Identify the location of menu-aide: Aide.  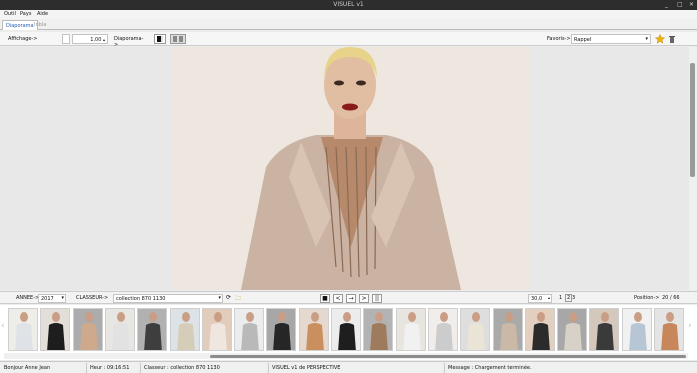
(42, 14).